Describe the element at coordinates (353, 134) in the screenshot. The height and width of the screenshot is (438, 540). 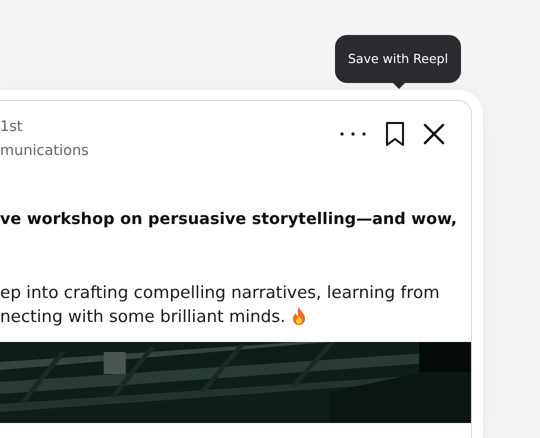
I see `more-icon` at that location.